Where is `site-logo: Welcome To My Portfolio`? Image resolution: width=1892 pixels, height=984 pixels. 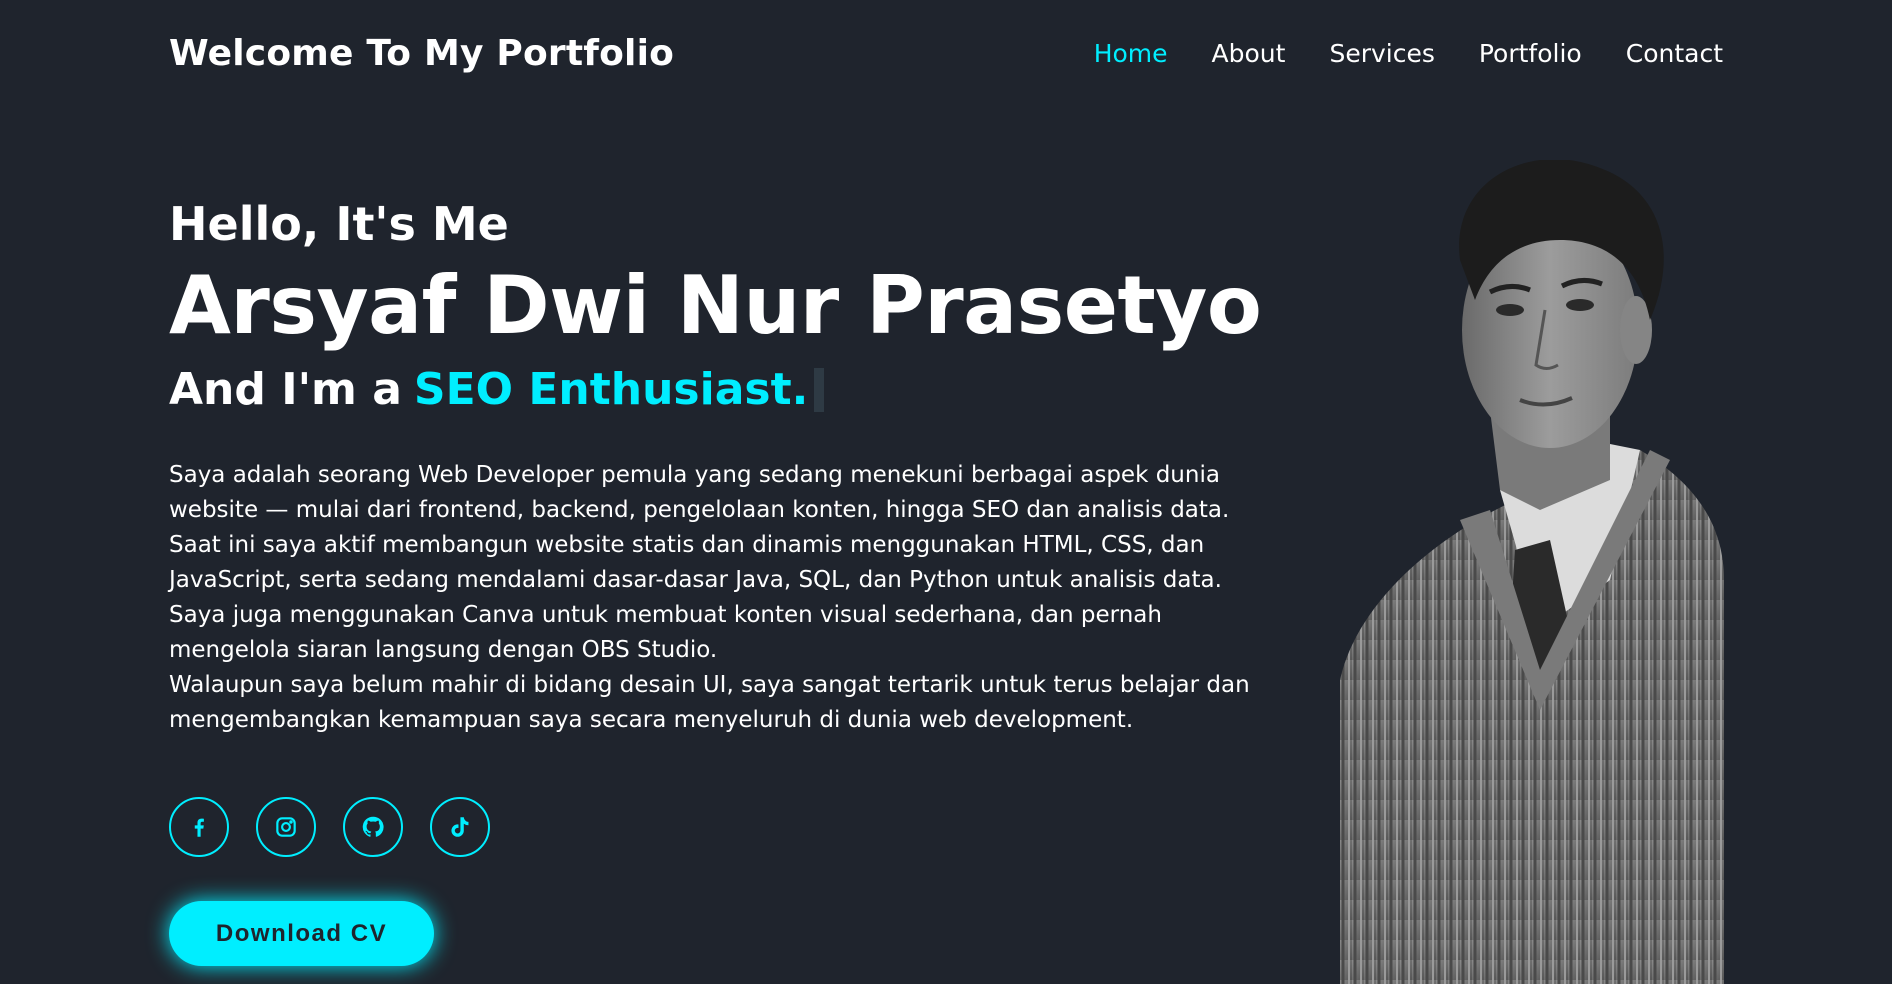 site-logo: Welcome To My Portfolio is located at coordinates (421, 53).